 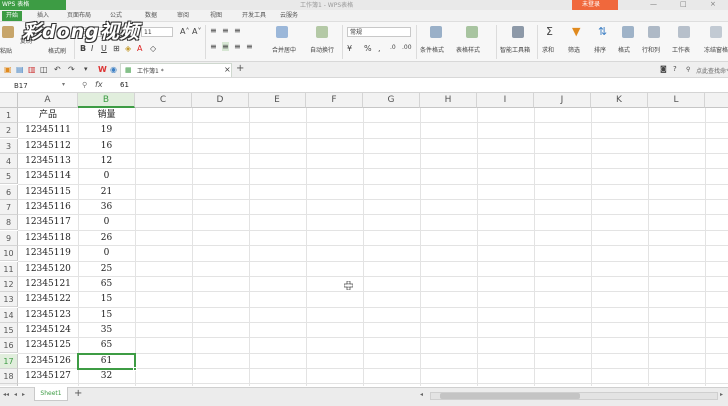 I want to click on wrap-text-icon, so click(x=322, y=32).